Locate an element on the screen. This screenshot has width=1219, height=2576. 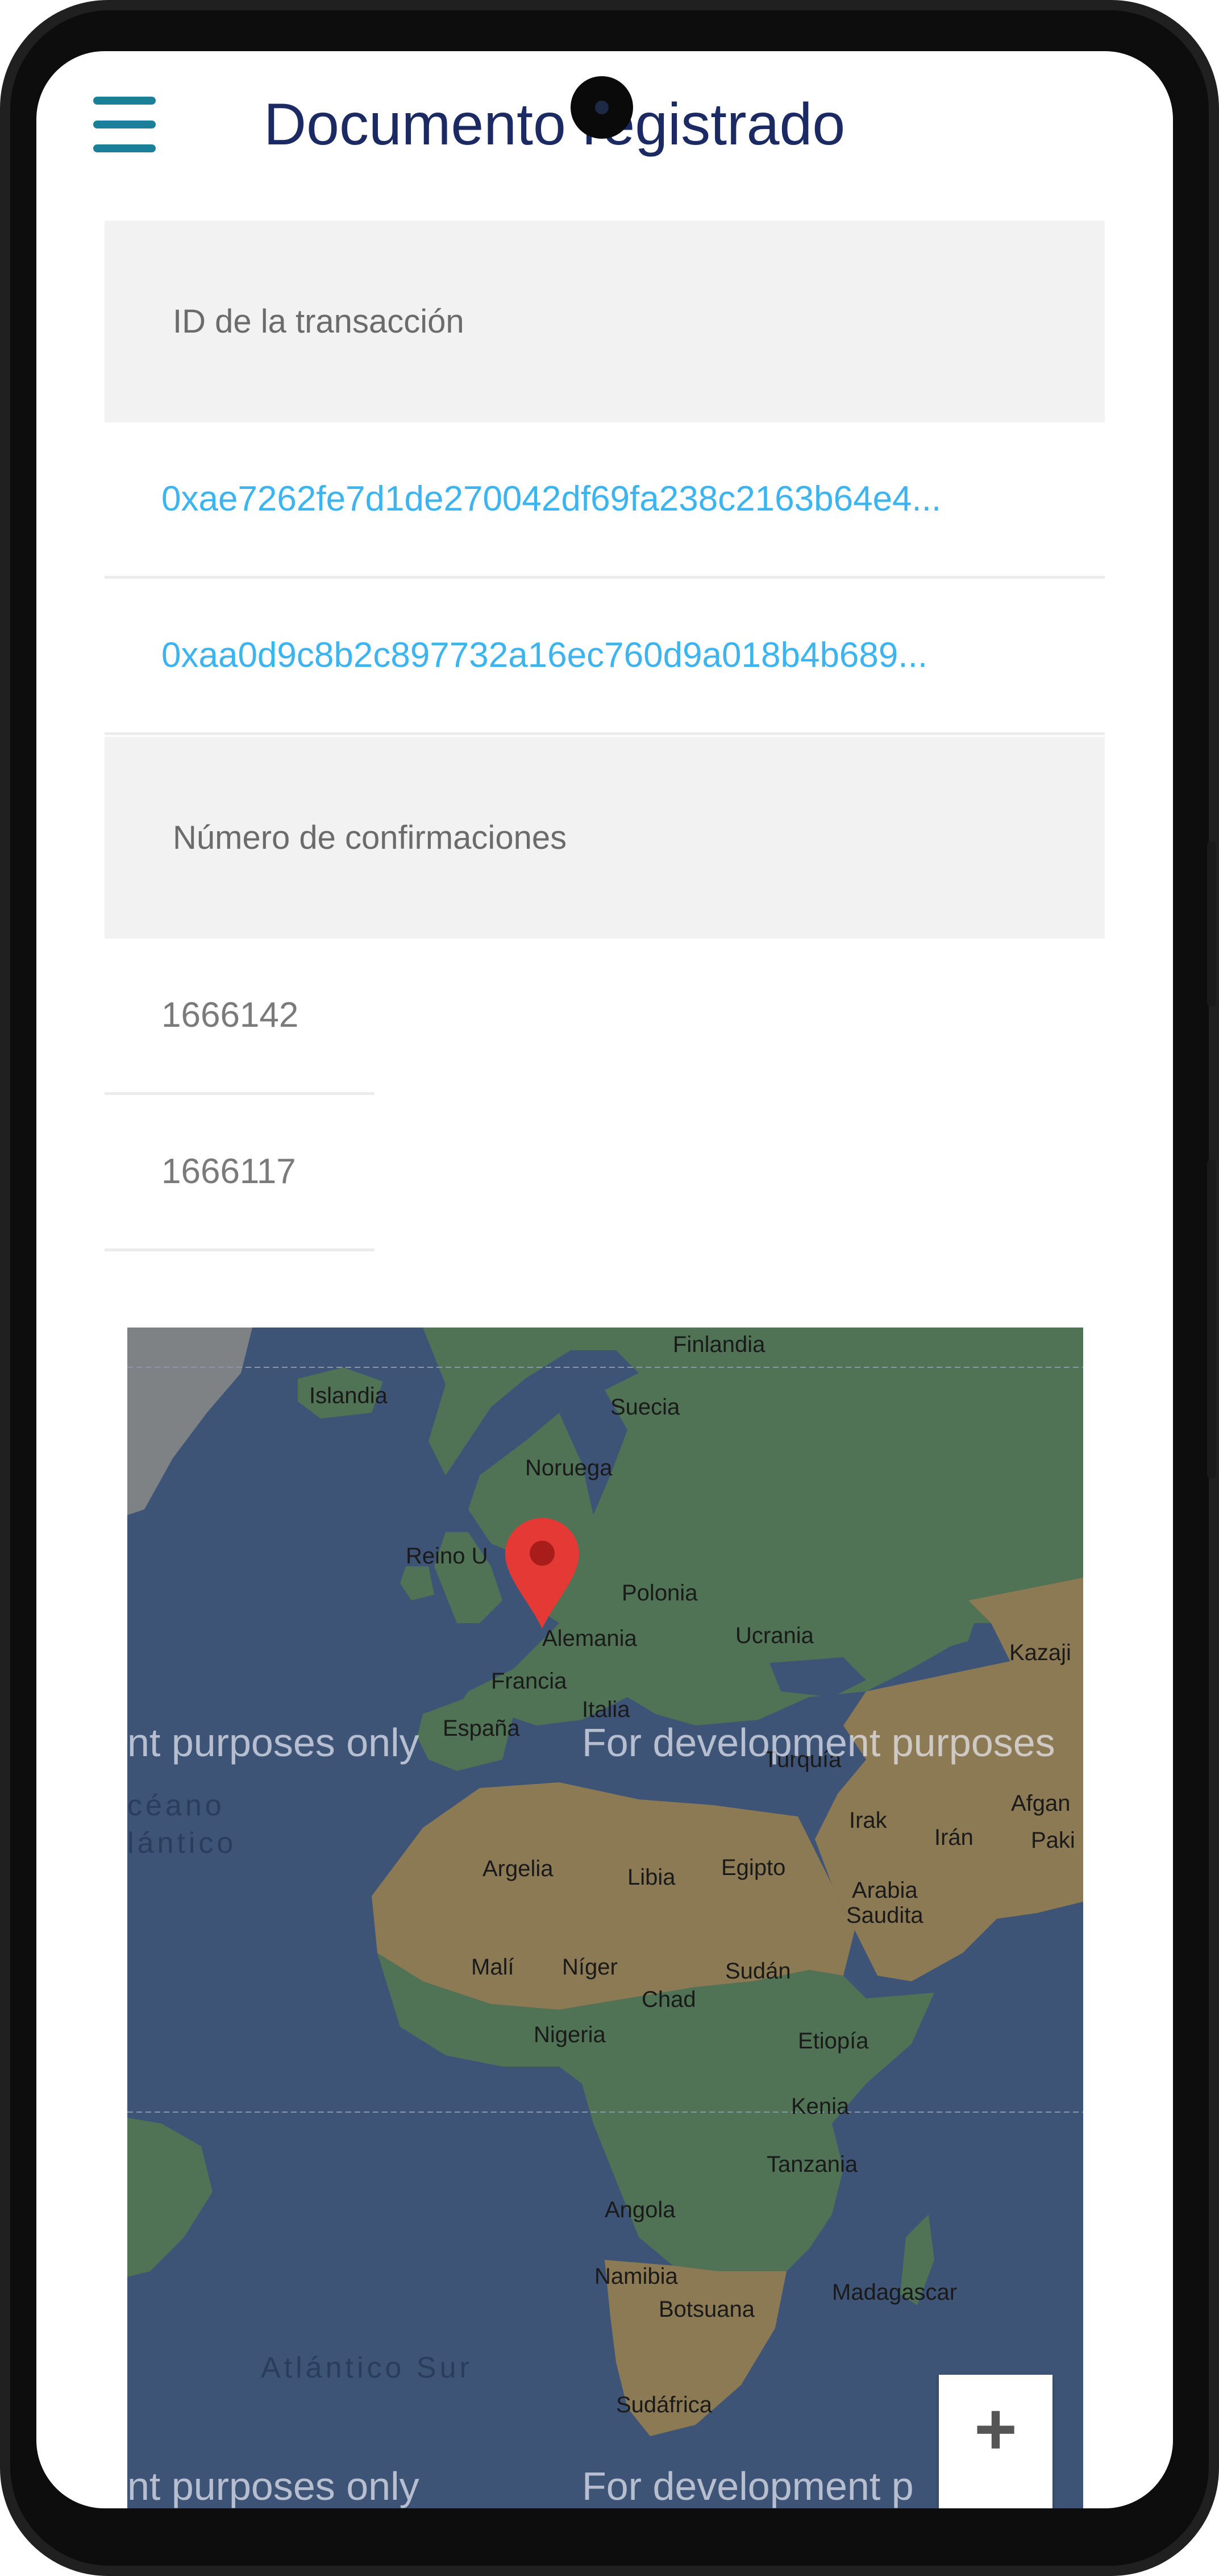
map-label: Islandia is located at coordinates (349, 1396).